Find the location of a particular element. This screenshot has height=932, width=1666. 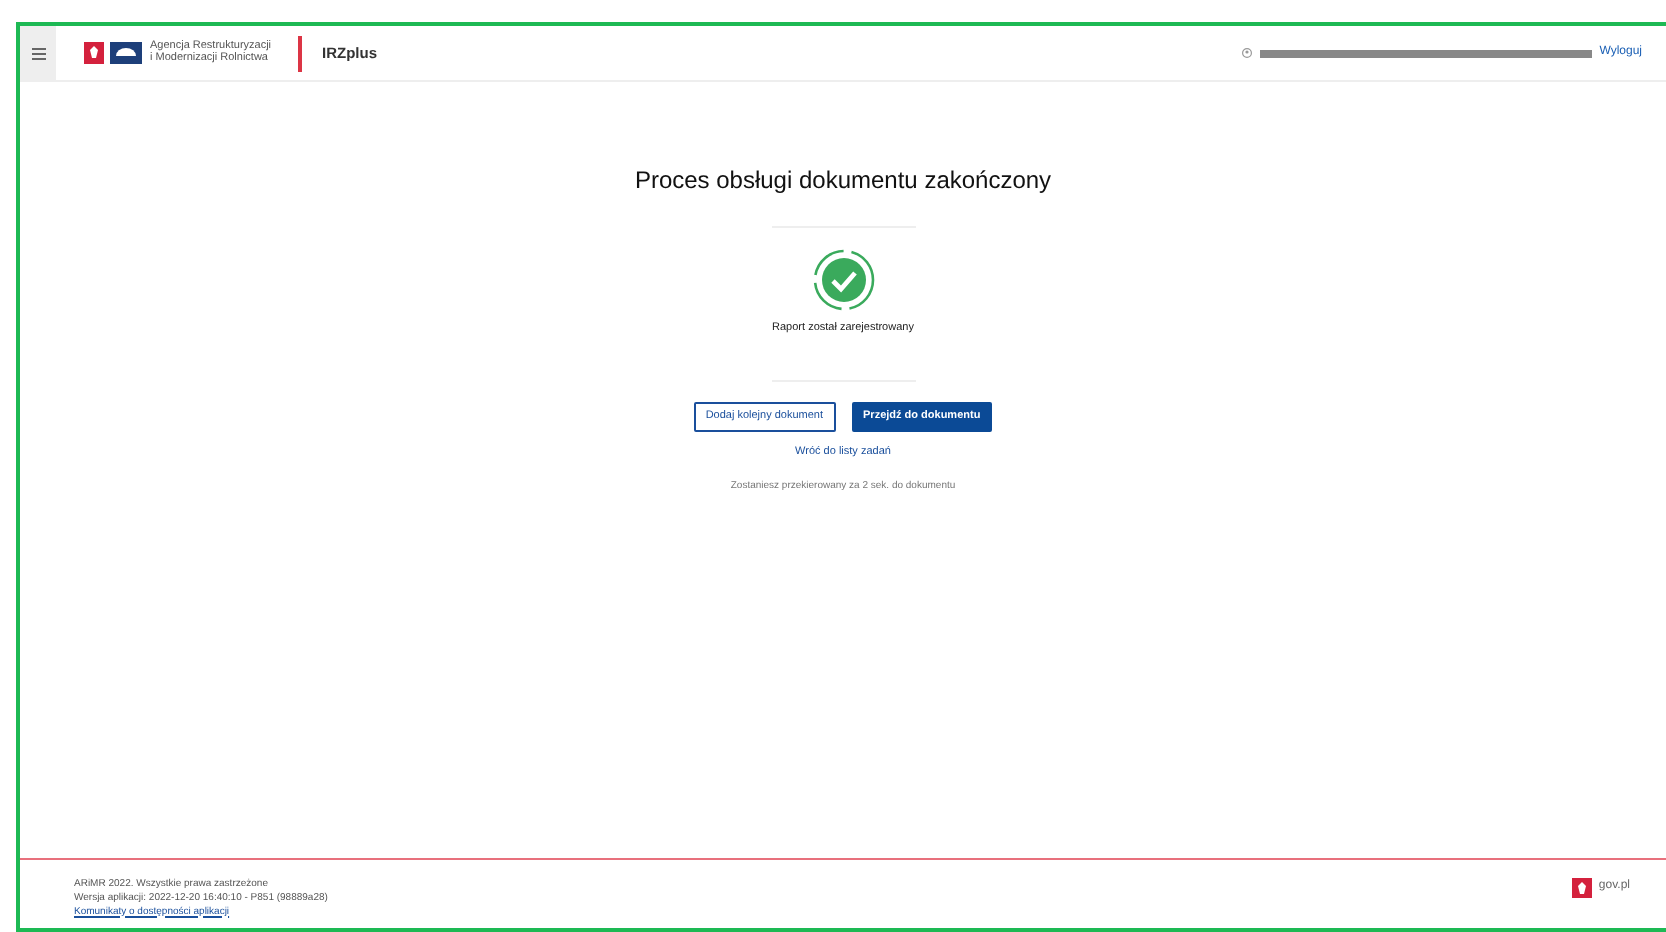

menu-button is located at coordinates (38, 53).